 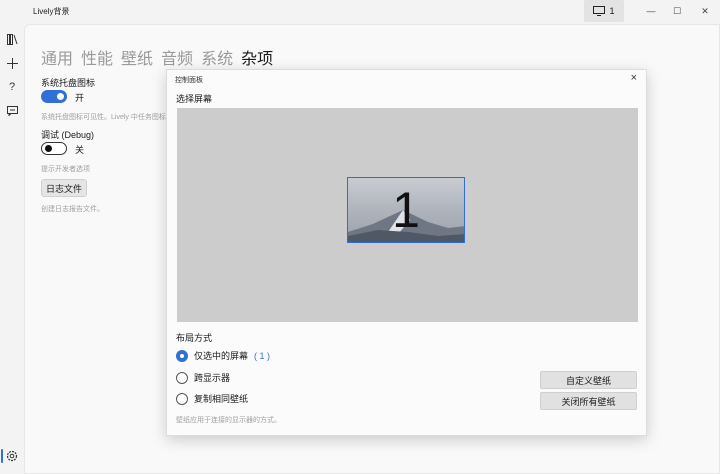 I want to click on debug-state: 关, so click(x=80, y=150).